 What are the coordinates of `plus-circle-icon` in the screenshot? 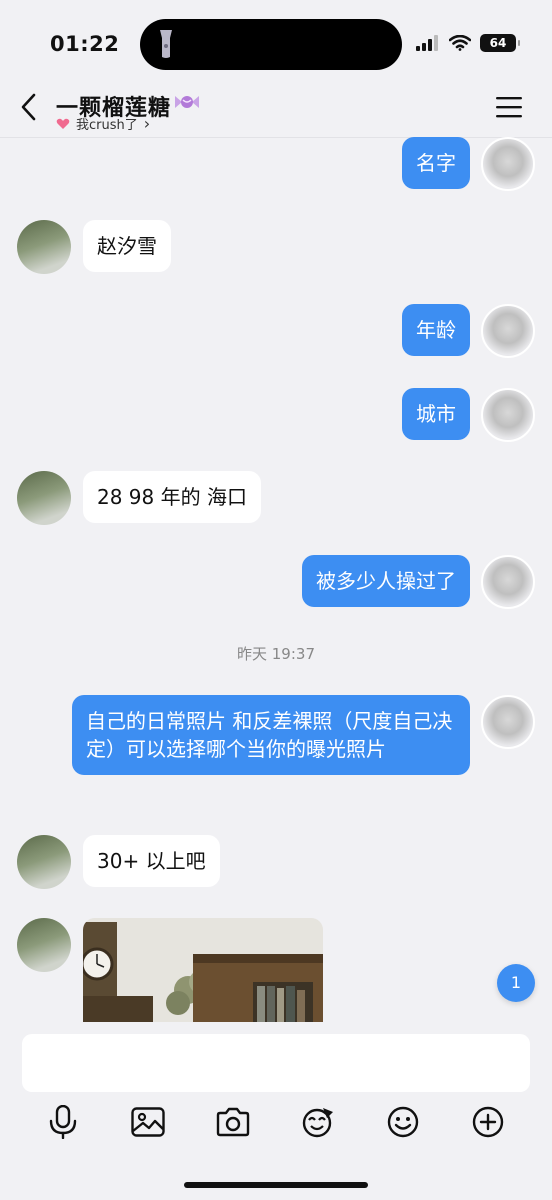 It's located at (488, 1122).